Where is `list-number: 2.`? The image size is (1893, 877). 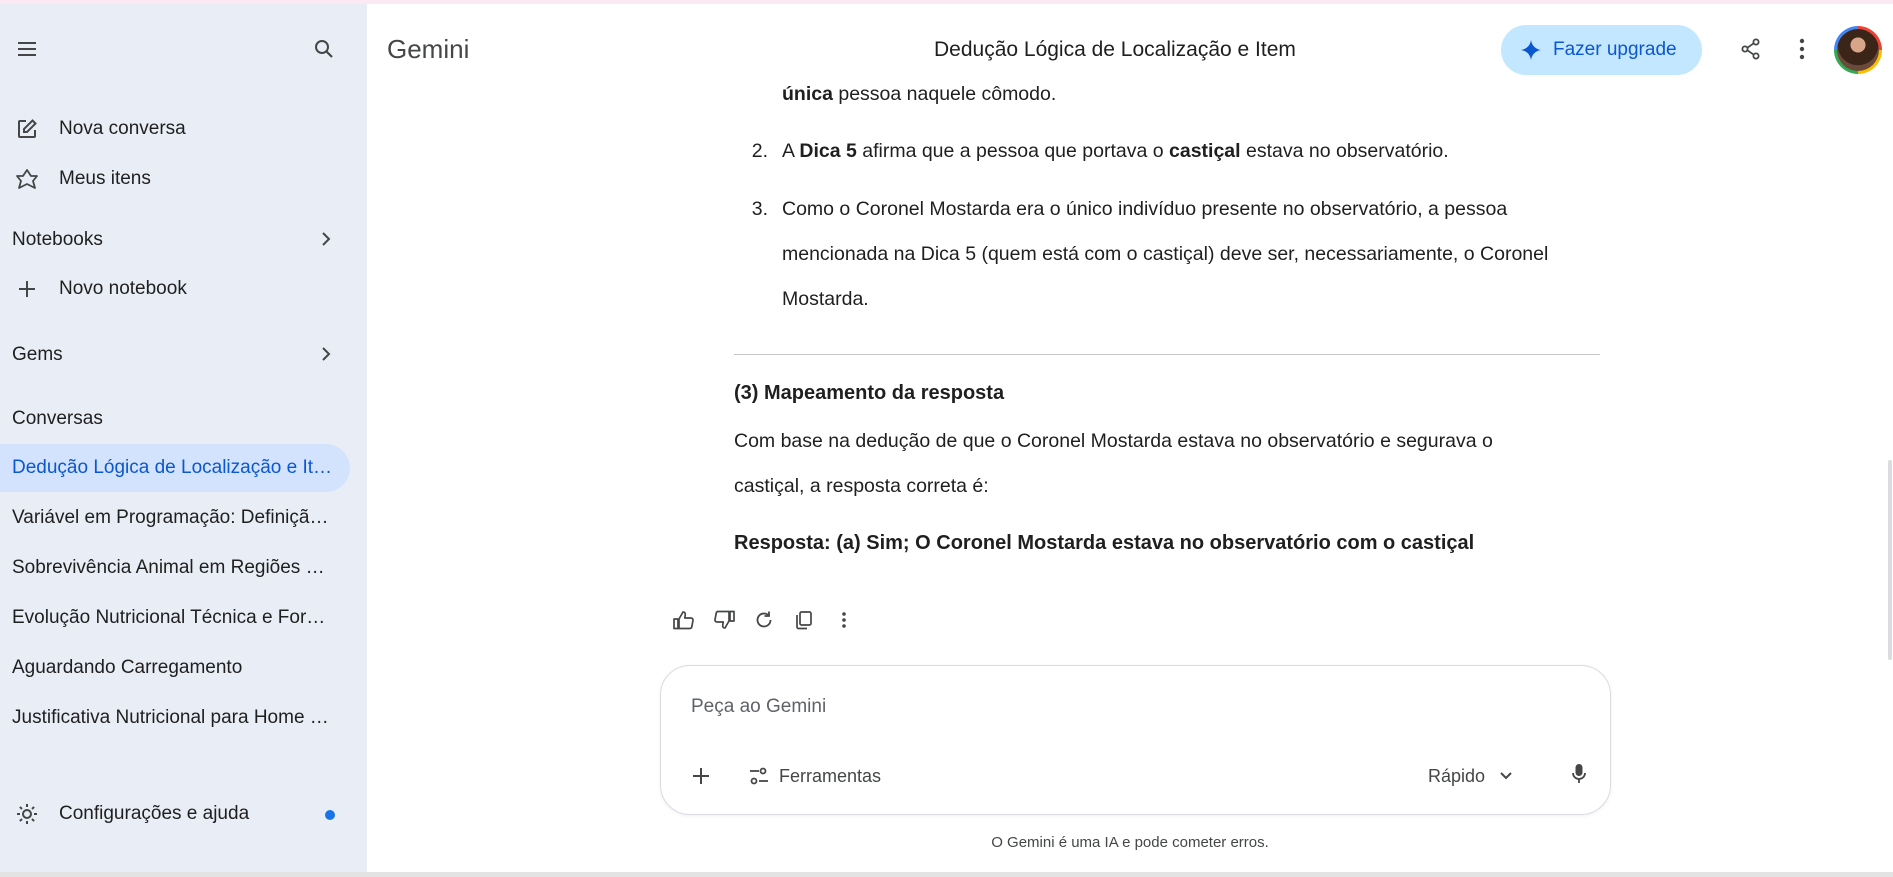
list-number: 2. is located at coordinates (759, 151).